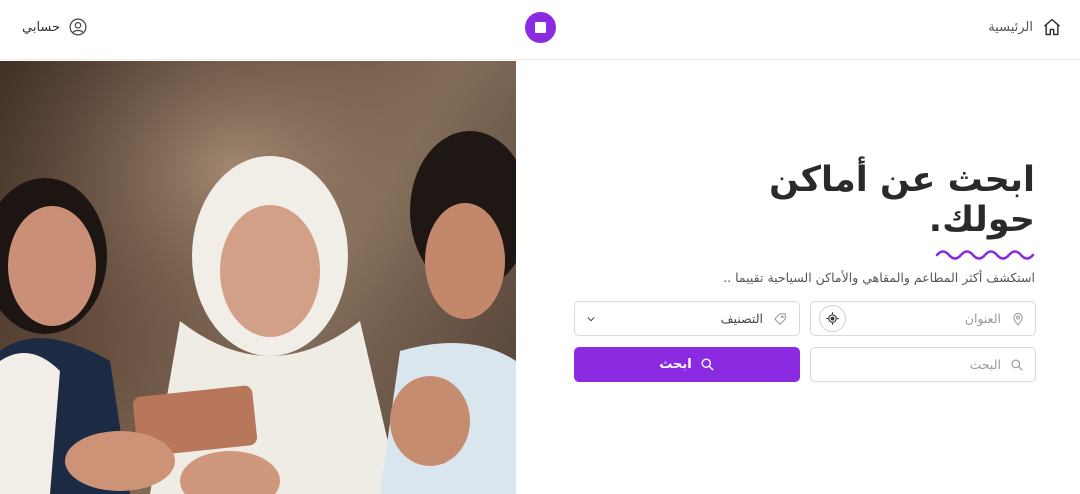 This screenshot has height=494, width=1080. What do you see at coordinates (985, 364) in the screenshot?
I see `search-placeholder: البحث` at bounding box center [985, 364].